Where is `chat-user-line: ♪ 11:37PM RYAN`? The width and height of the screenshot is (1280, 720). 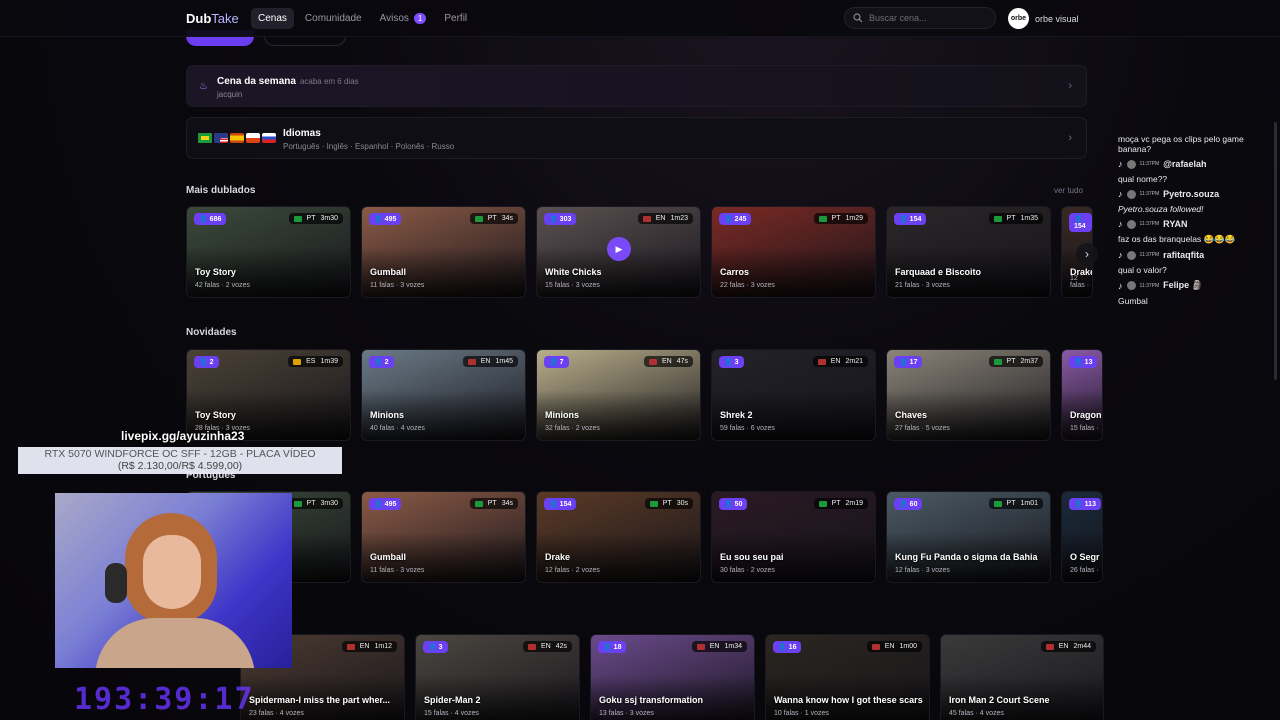
chat-user-line: ♪ 11:37PM RYAN is located at coordinates (1153, 224).